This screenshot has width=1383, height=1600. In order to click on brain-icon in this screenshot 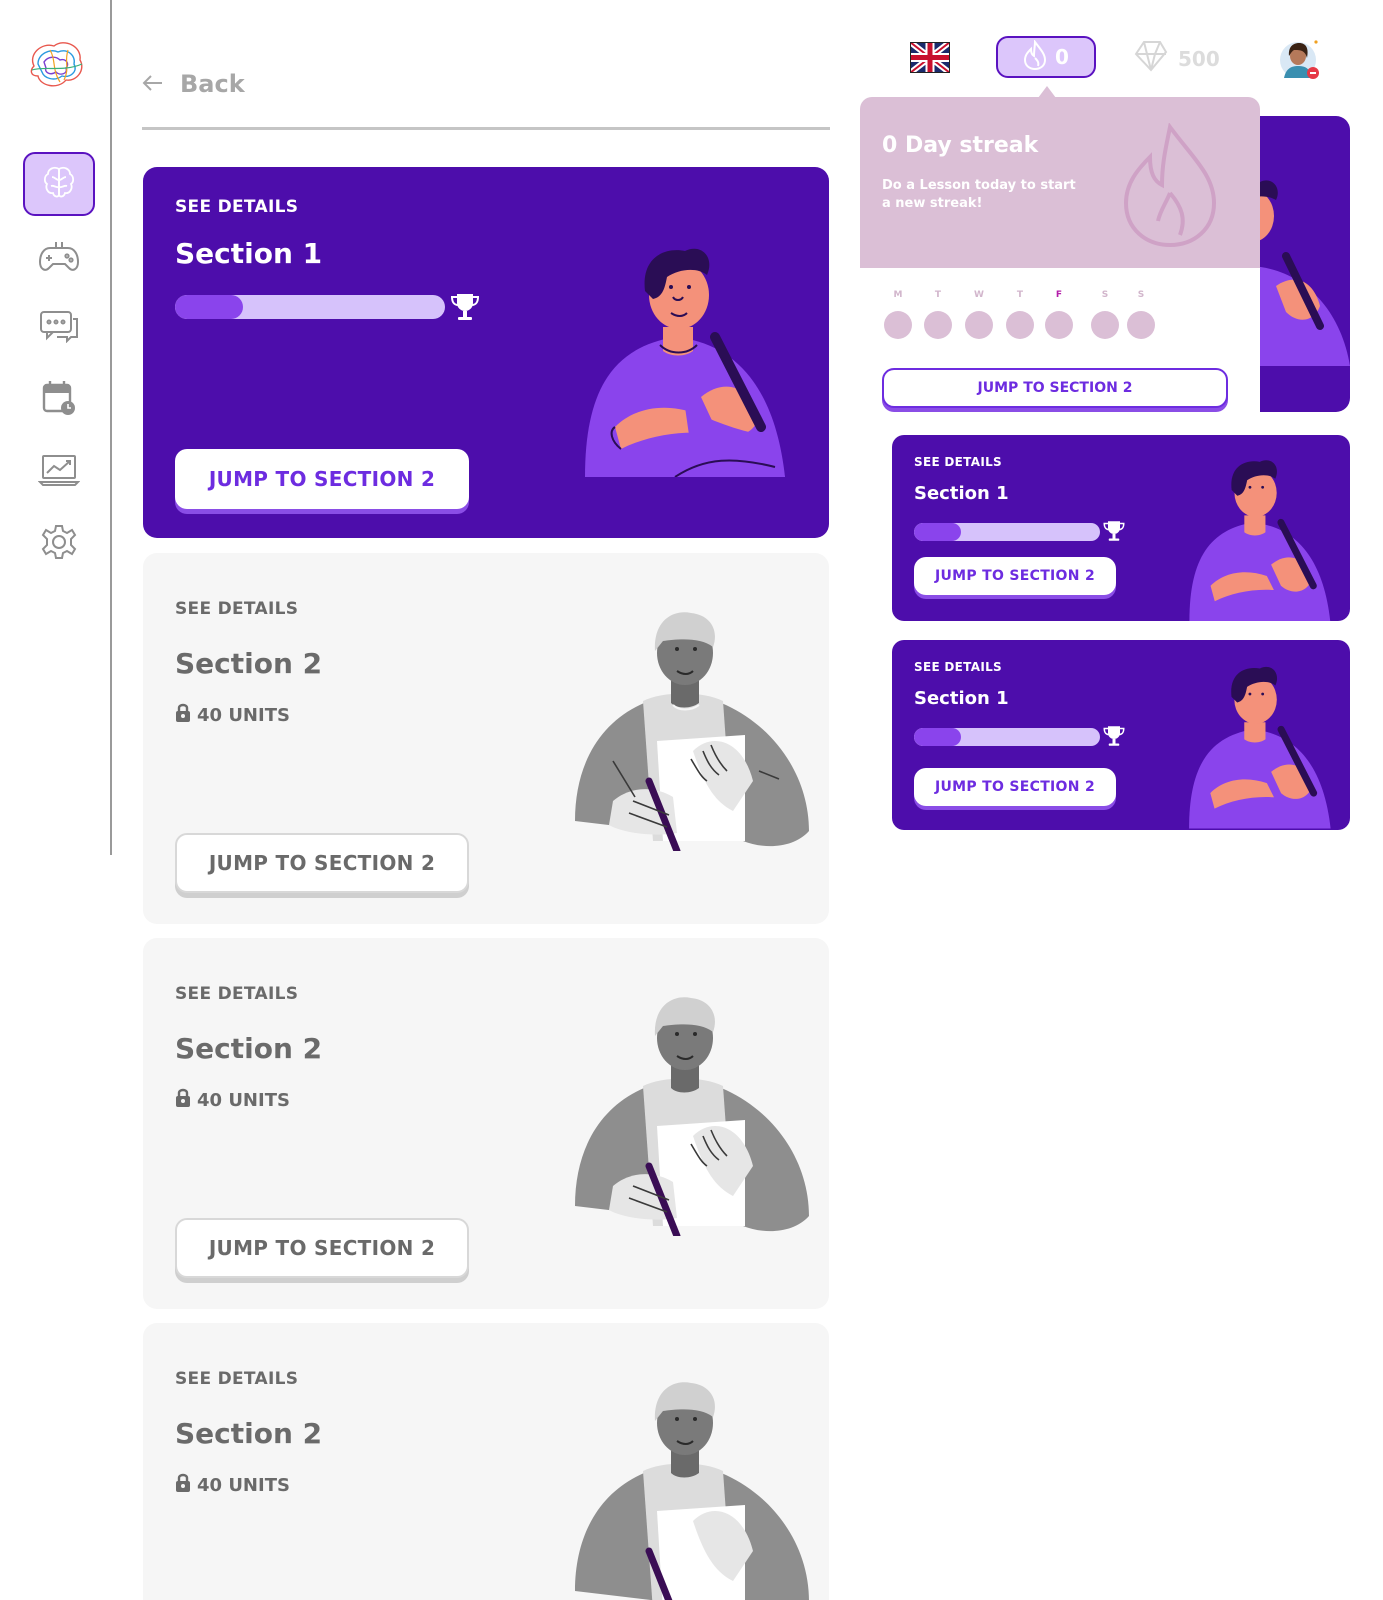, I will do `click(59, 184)`.